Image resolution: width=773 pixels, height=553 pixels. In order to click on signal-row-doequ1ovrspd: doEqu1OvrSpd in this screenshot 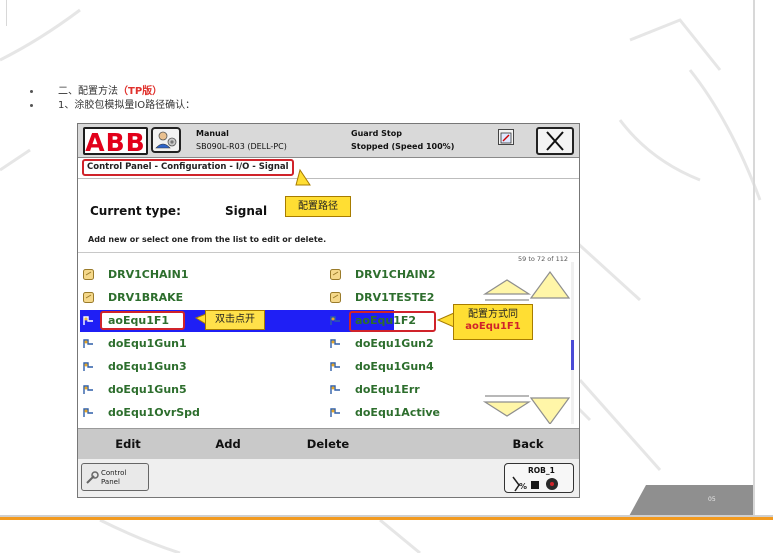, I will do `click(198, 413)`.